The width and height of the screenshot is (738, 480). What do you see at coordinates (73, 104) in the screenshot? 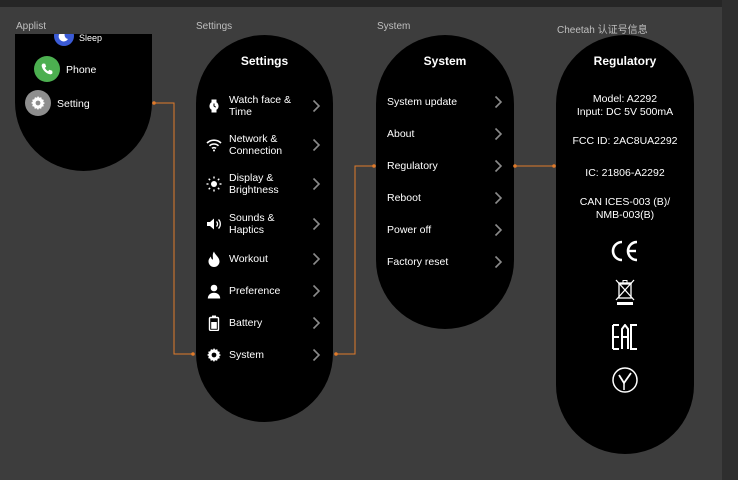
I see `app-label-setting: Setting` at bounding box center [73, 104].